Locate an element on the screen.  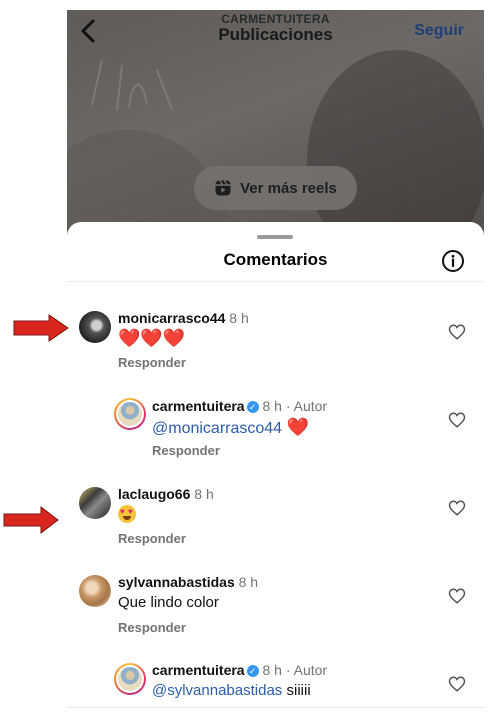
see-more-reels-label: Ver más reels is located at coordinates (288, 188).